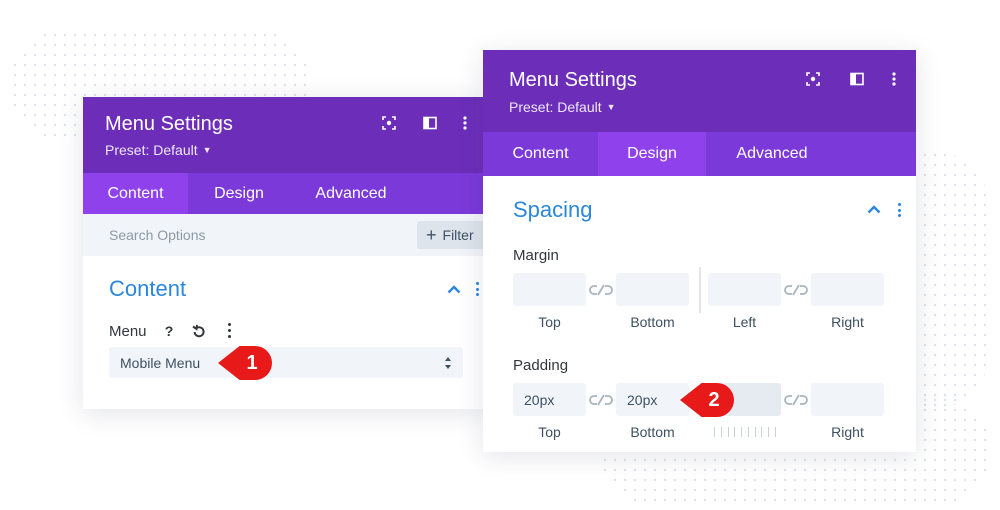 This screenshot has width=1000, height=510. Describe the element at coordinates (286, 362) in the screenshot. I see `menu-select: Mobile Menu` at that location.